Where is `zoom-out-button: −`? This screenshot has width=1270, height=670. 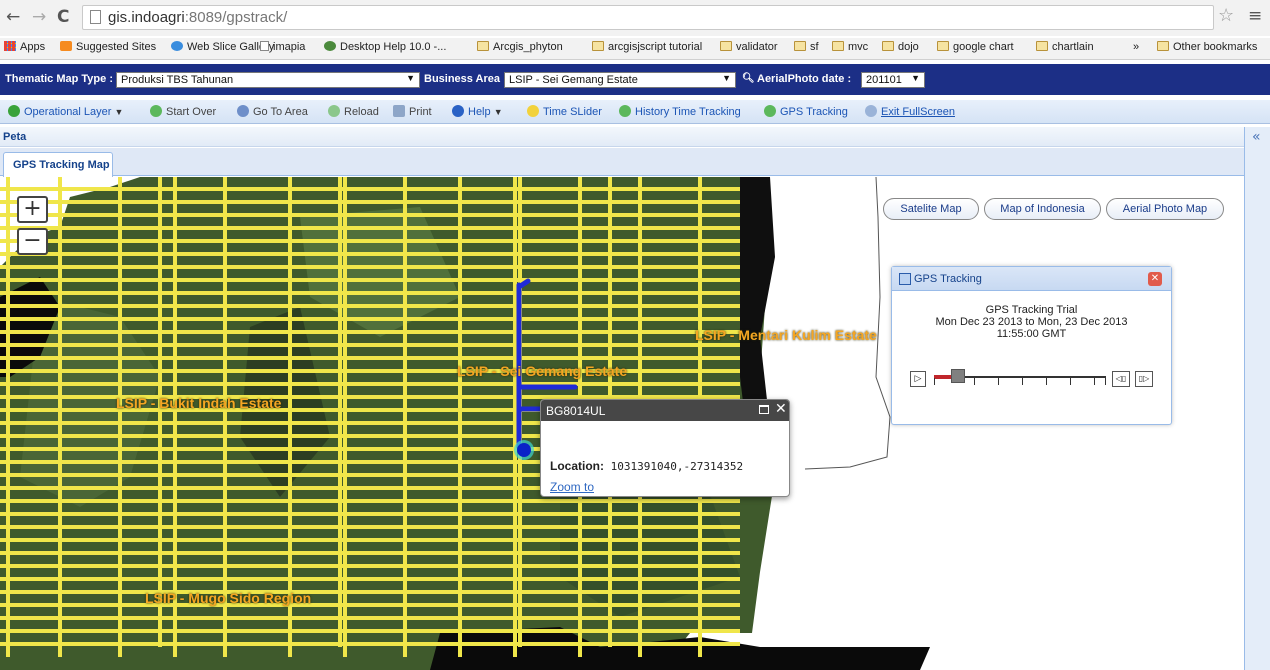
zoom-out-button: − is located at coordinates (32, 241).